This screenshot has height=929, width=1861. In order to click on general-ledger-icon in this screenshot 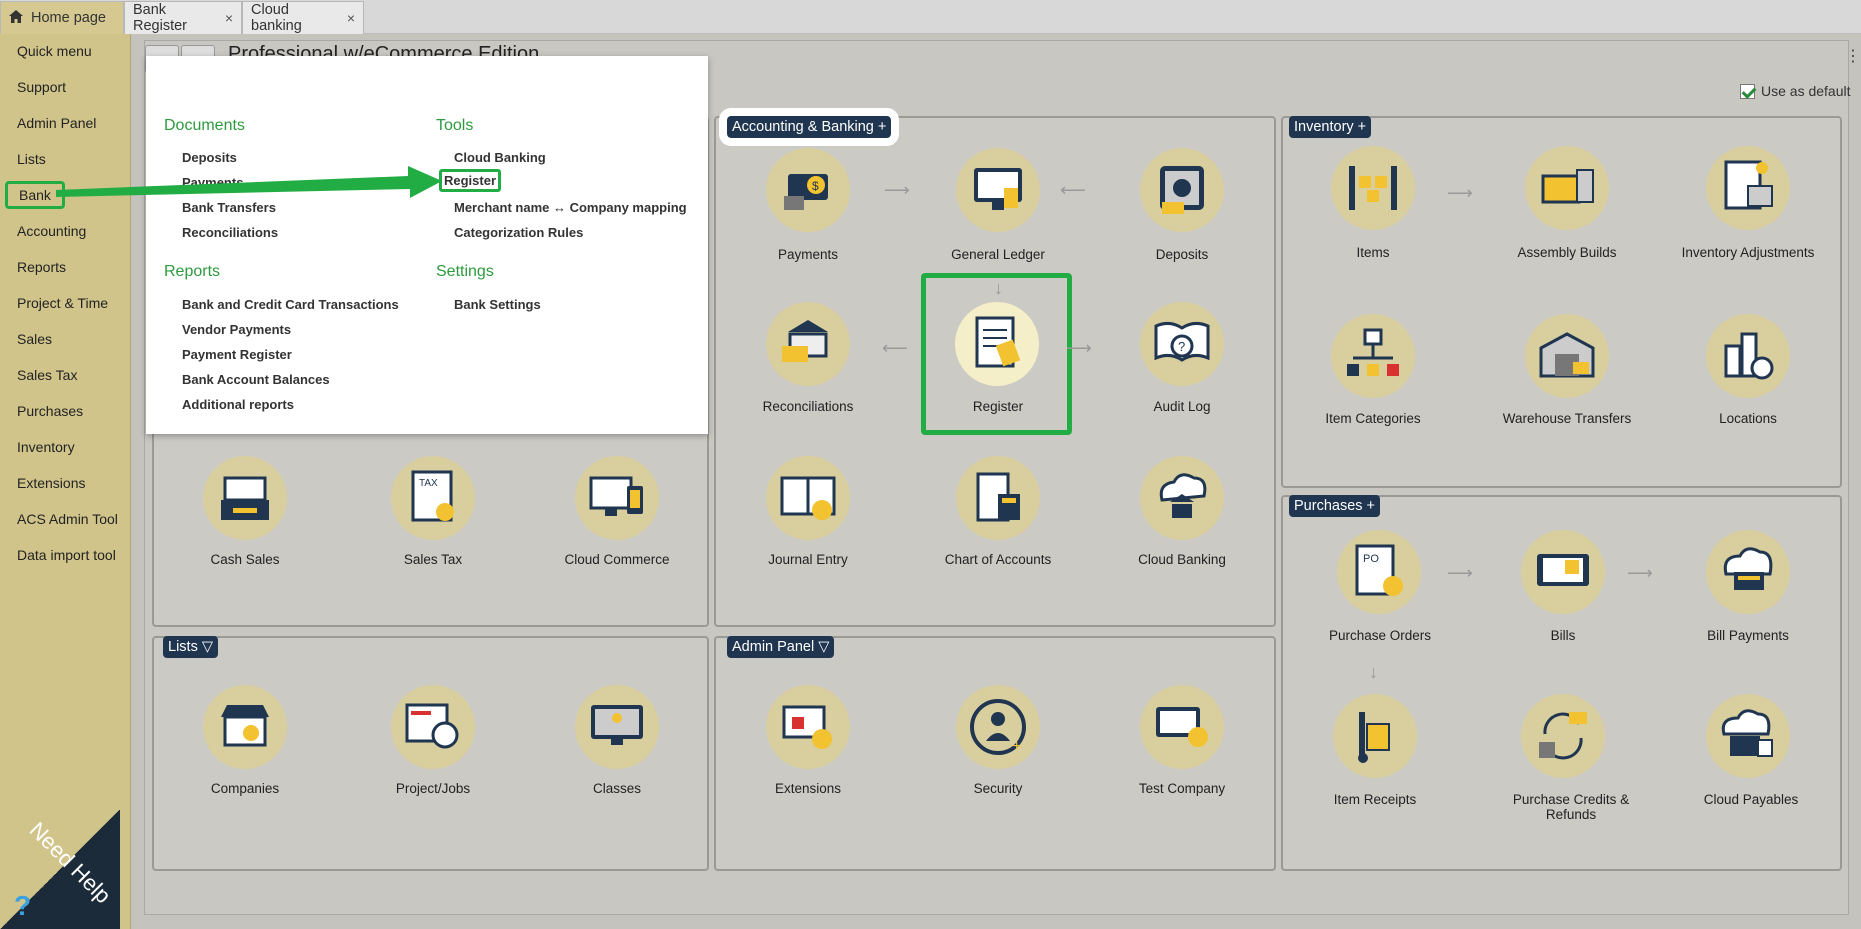, I will do `click(998, 190)`.